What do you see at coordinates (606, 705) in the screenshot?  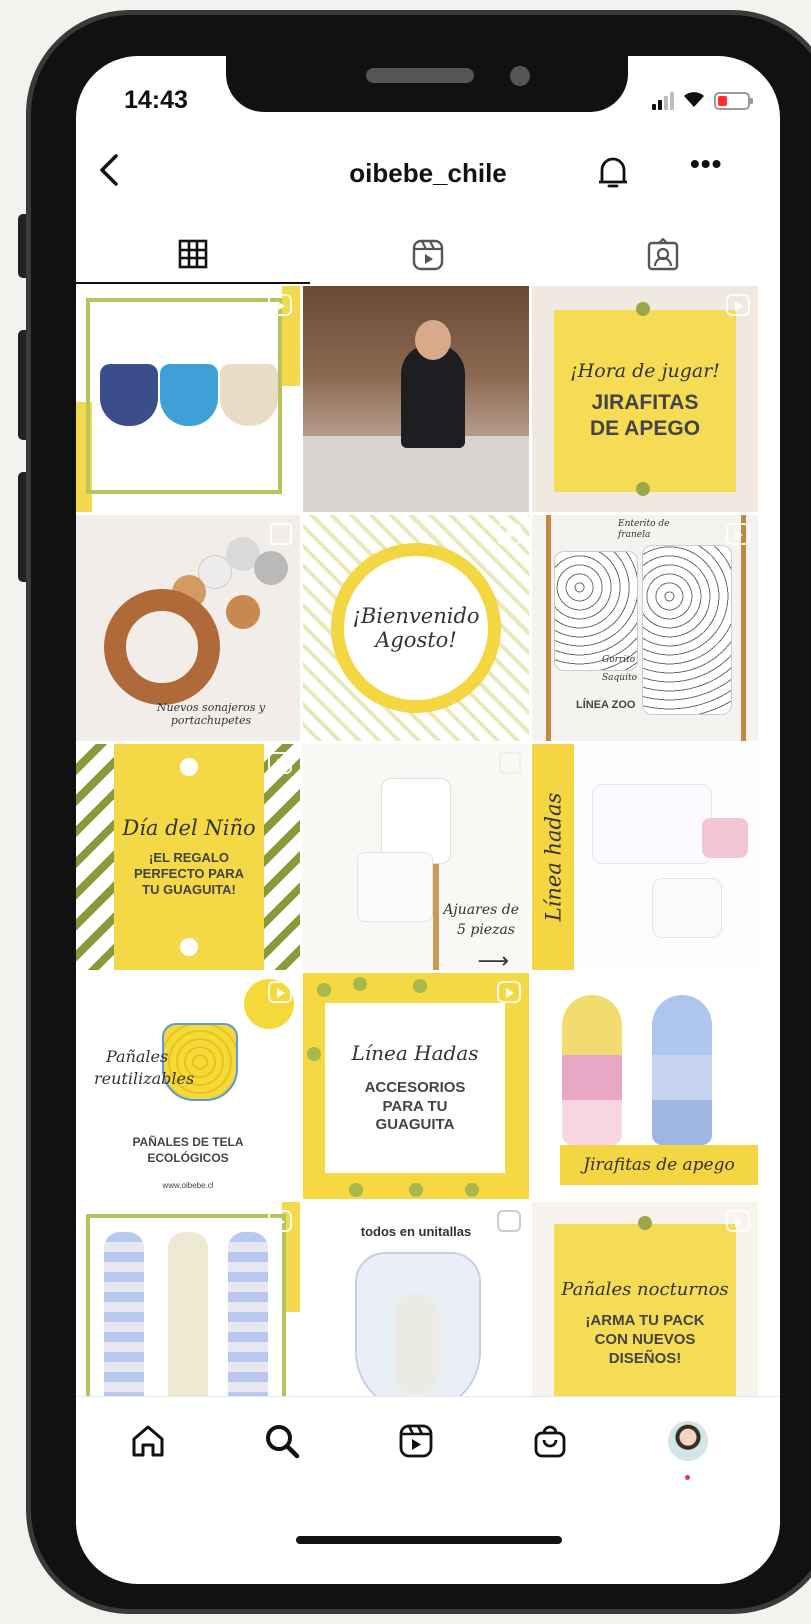 I see `post-text: LÍNEA ZOO` at bounding box center [606, 705].